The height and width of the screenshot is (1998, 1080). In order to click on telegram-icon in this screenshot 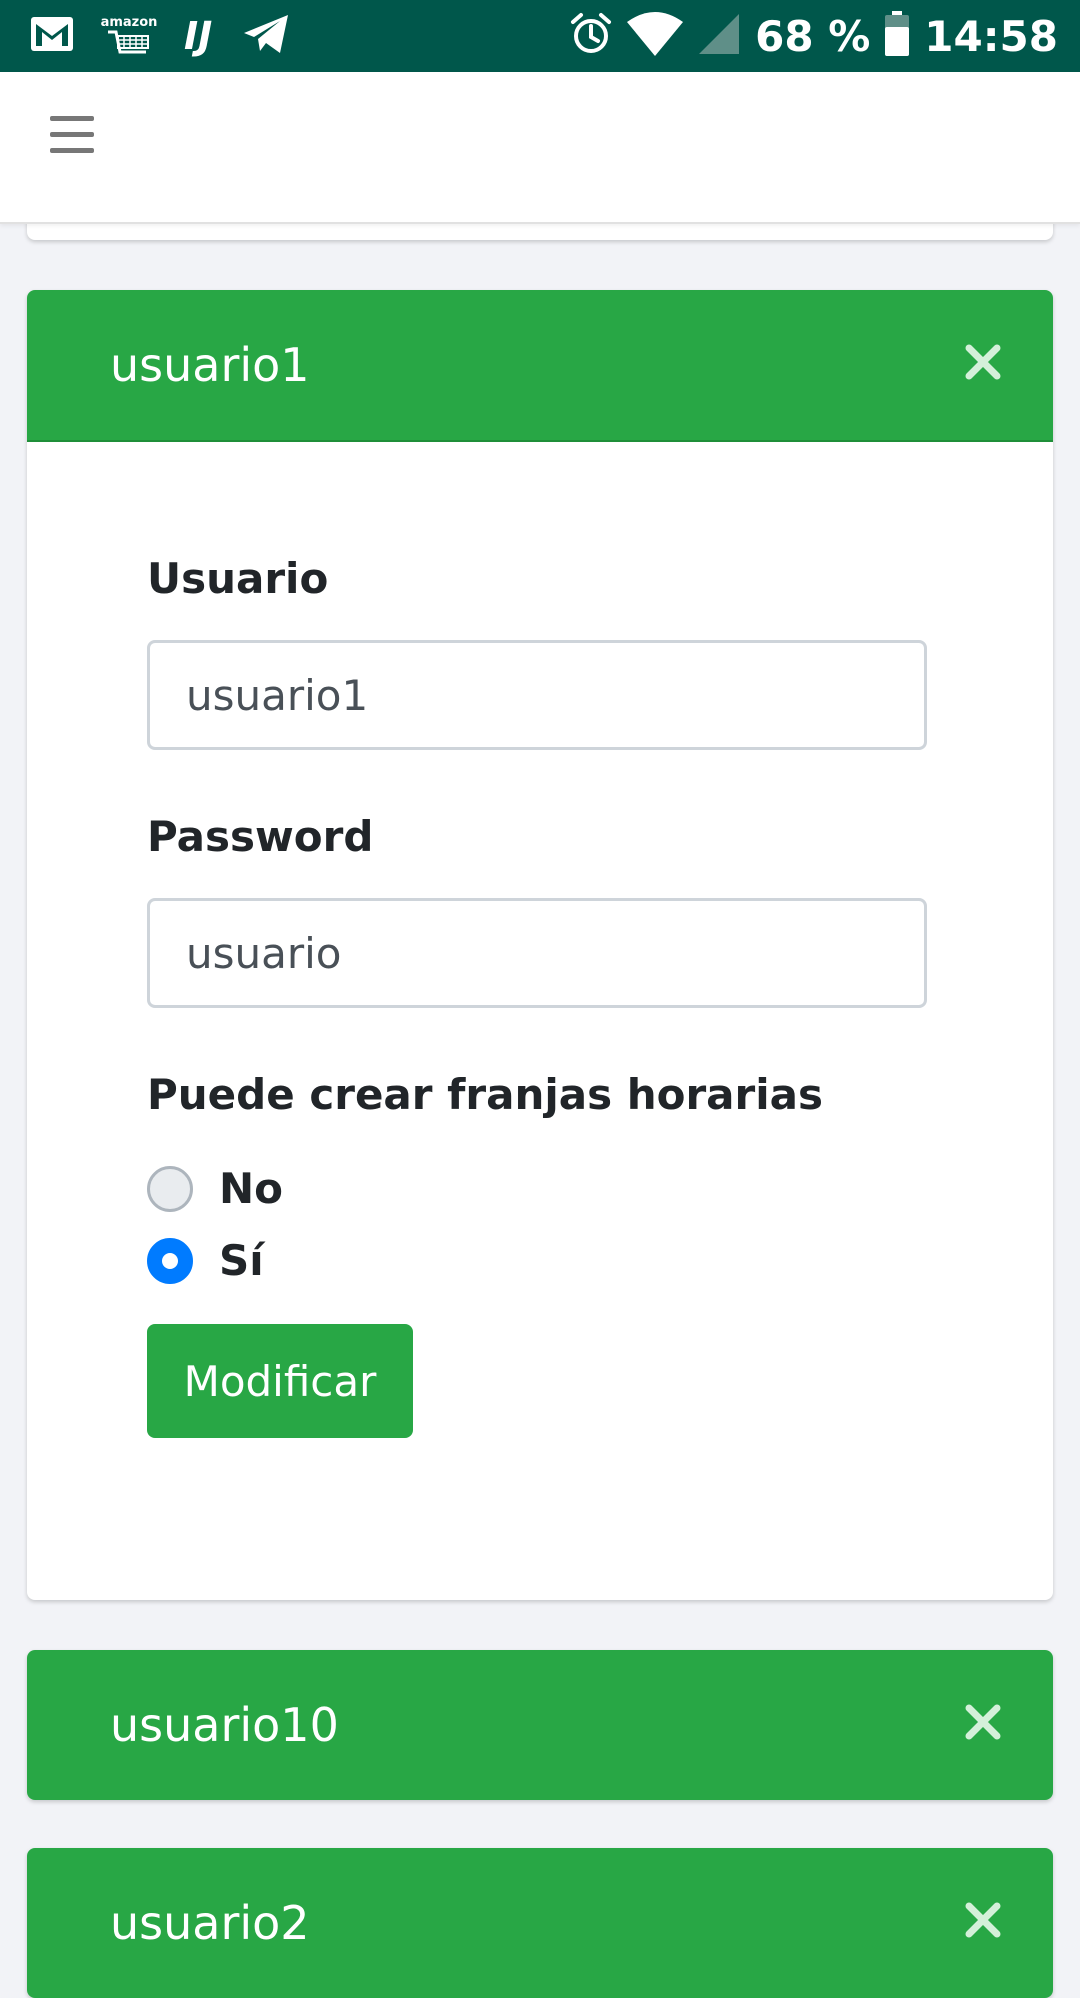, I will do `click(266, 36)`.